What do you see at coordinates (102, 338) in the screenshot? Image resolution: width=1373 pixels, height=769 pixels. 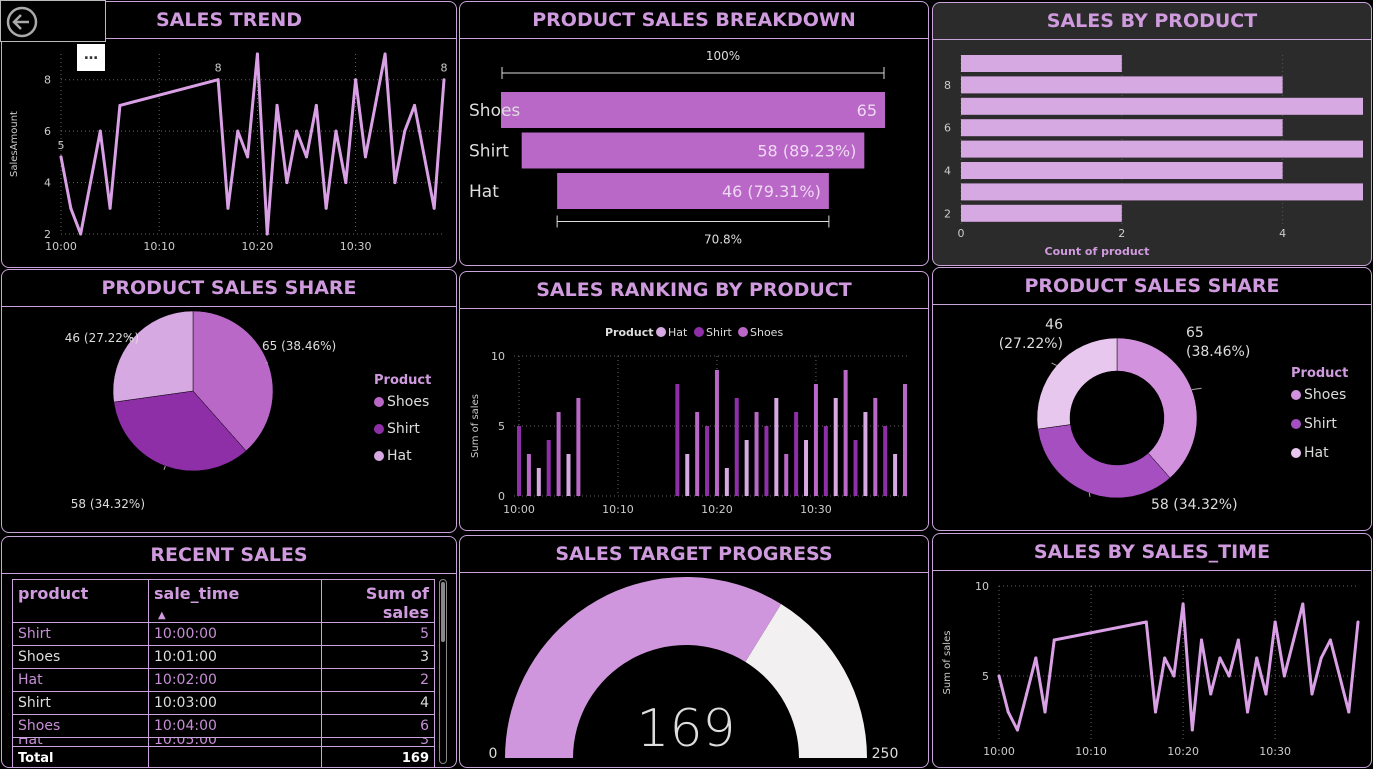 I see `slice-label: 46 (27.22%)` at bounding box center [102, 338].